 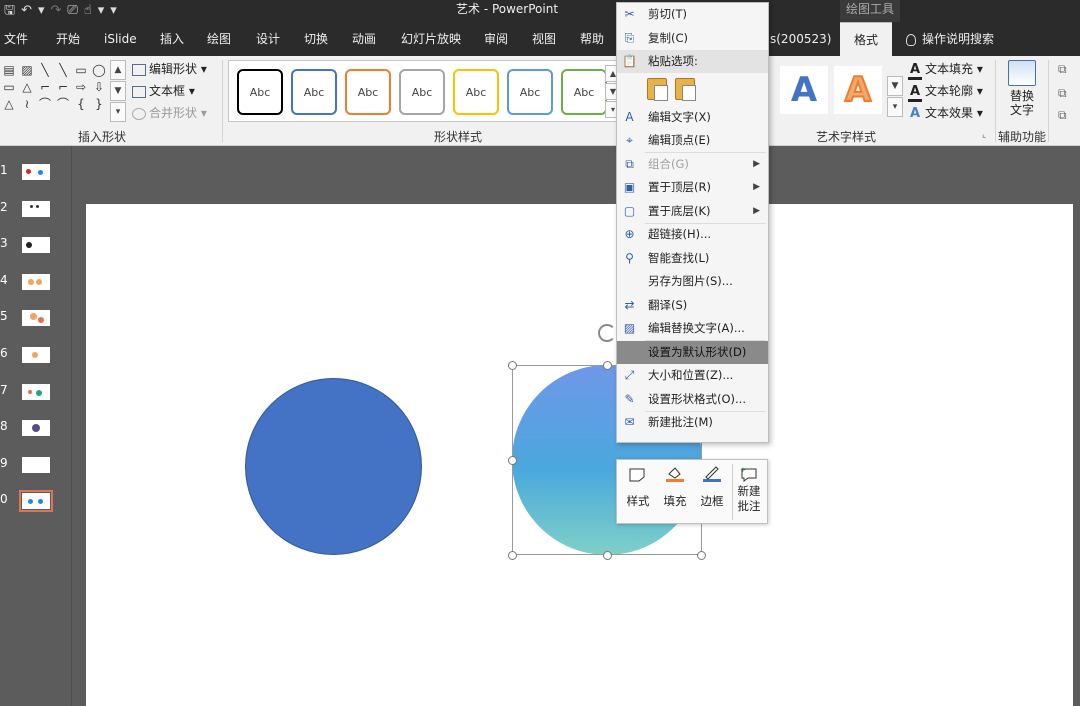 I want to click on tab-animations: 动画, so click(x=364, y=39).